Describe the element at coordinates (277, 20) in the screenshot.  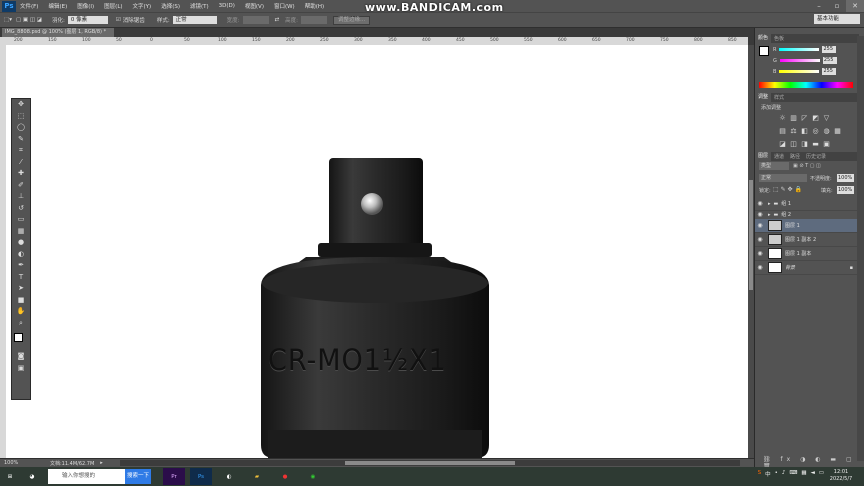
I see `swap-icon: ⇄` at that location.